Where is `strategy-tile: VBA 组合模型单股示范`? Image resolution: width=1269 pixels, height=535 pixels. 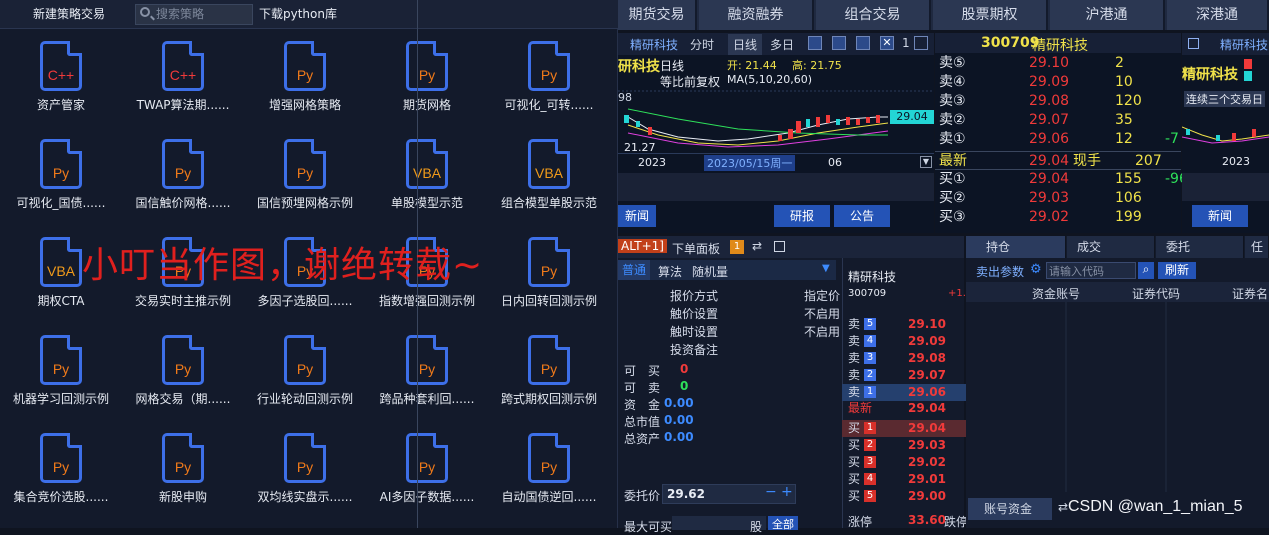 strategy-tile: VBA 组合模型单股示范 is located at coordinates (548, 179).